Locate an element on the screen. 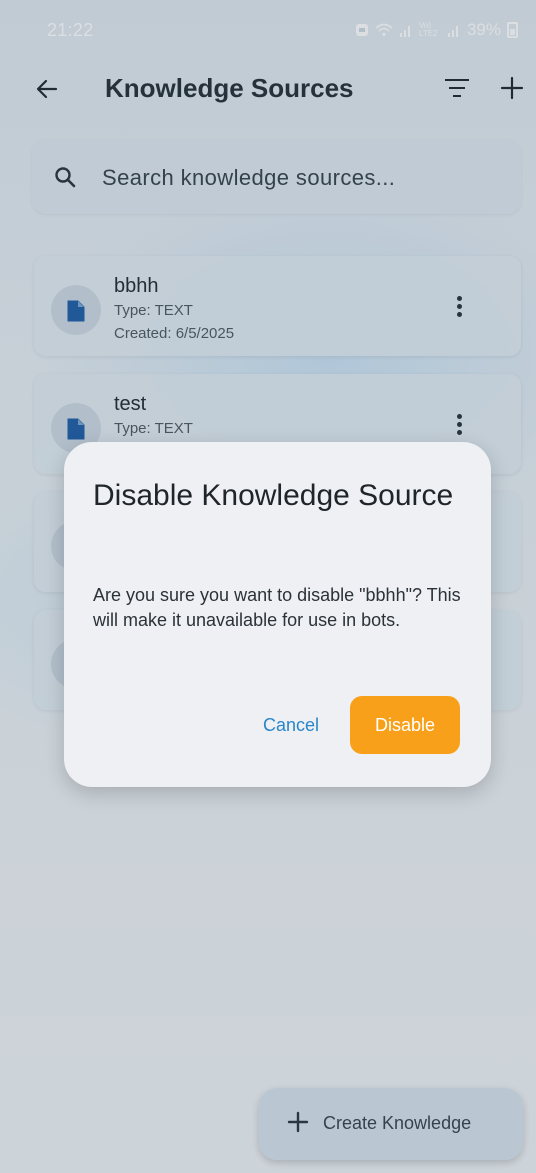  cancel-button: Cancel is located at coordinates (291, 725).